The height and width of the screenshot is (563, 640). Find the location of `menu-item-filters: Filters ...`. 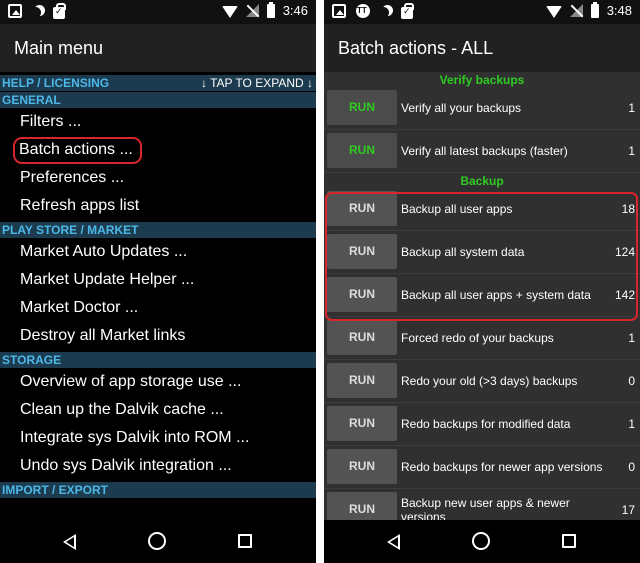

menu-item-filters: Filters ... is located at coordinates (158, 123).